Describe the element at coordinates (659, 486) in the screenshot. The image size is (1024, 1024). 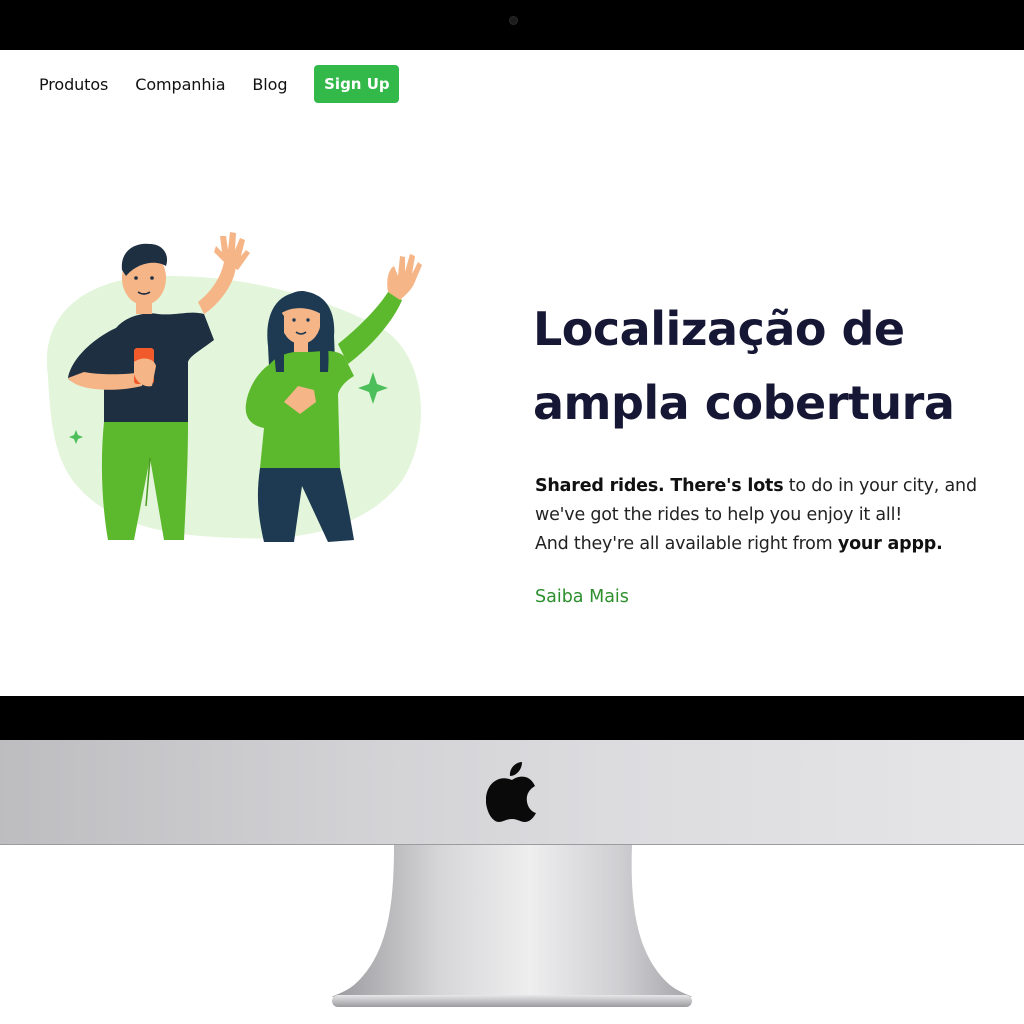
I see `hero-desc-bold1: Shared rides. There's lots` at that location.